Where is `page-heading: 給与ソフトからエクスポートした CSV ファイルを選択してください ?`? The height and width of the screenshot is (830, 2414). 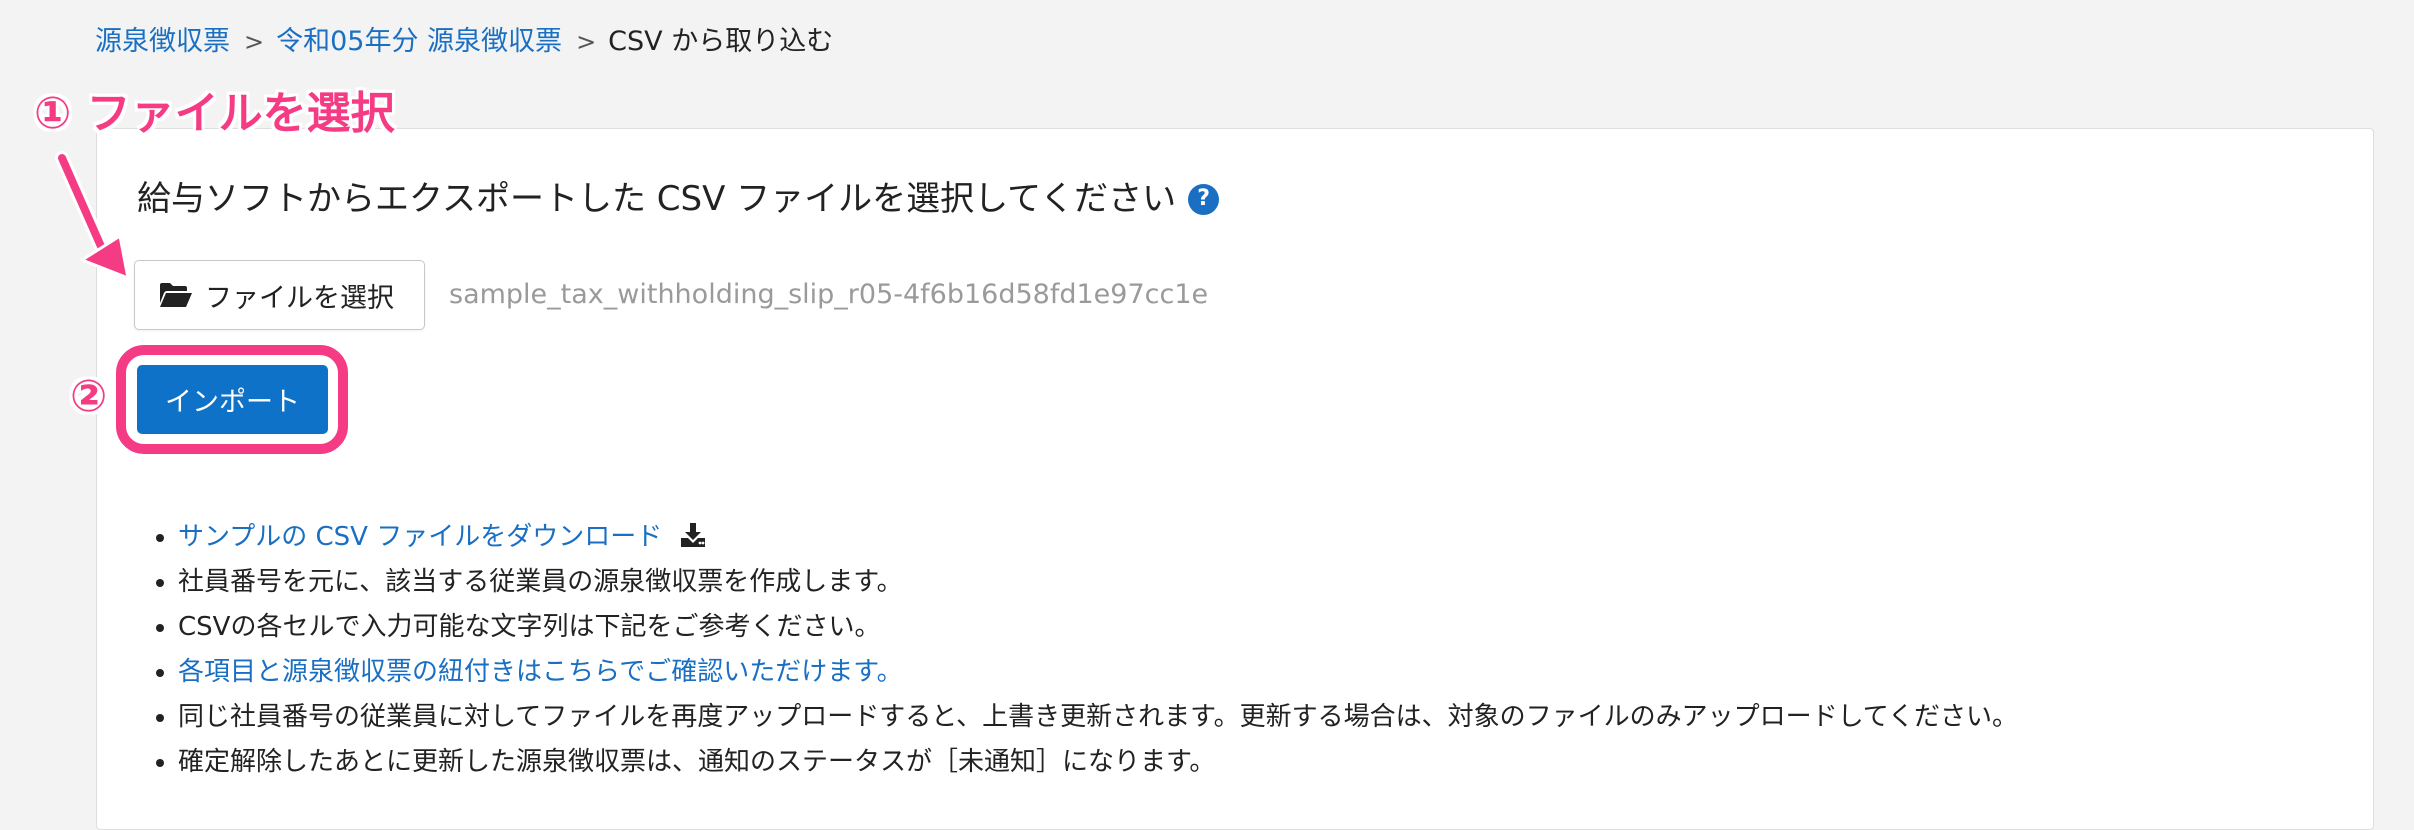 page-heading: 給与ソフトからエクスポートした CSV ファイルを選択してください ? is located at coordinates (678, 199).